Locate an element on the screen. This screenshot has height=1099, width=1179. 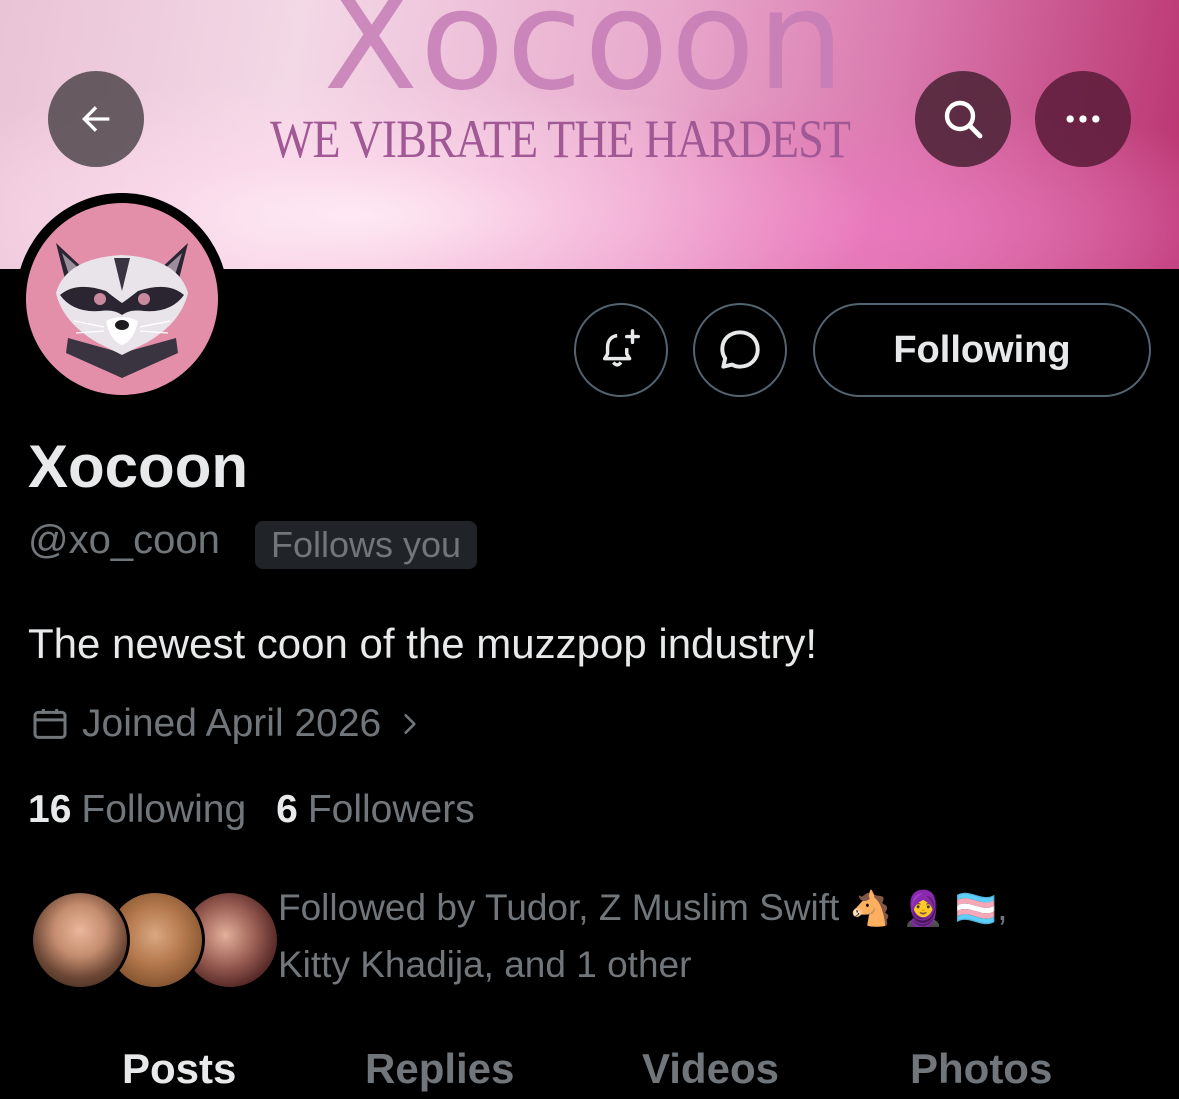
following-stat: 16 Following is located at coordinates (137, 810).